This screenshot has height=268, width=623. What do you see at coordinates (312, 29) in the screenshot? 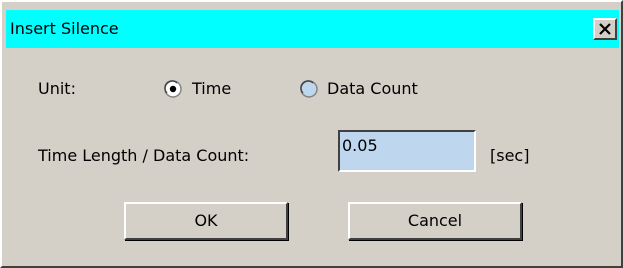
I see `title-bar: Insert Silence` at bounding box center [312, 29].